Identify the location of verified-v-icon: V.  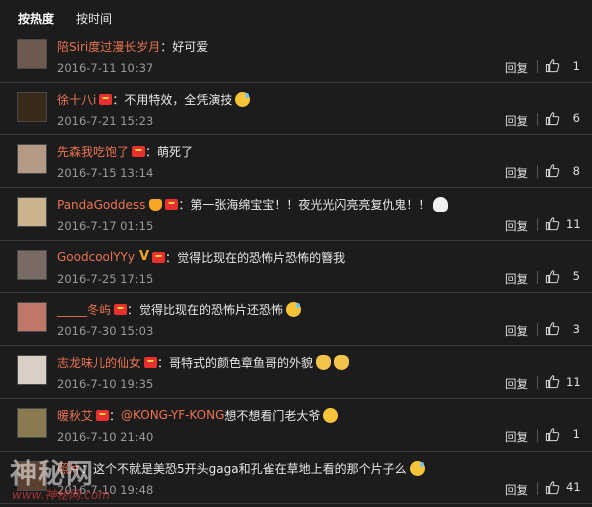
(144, 257).